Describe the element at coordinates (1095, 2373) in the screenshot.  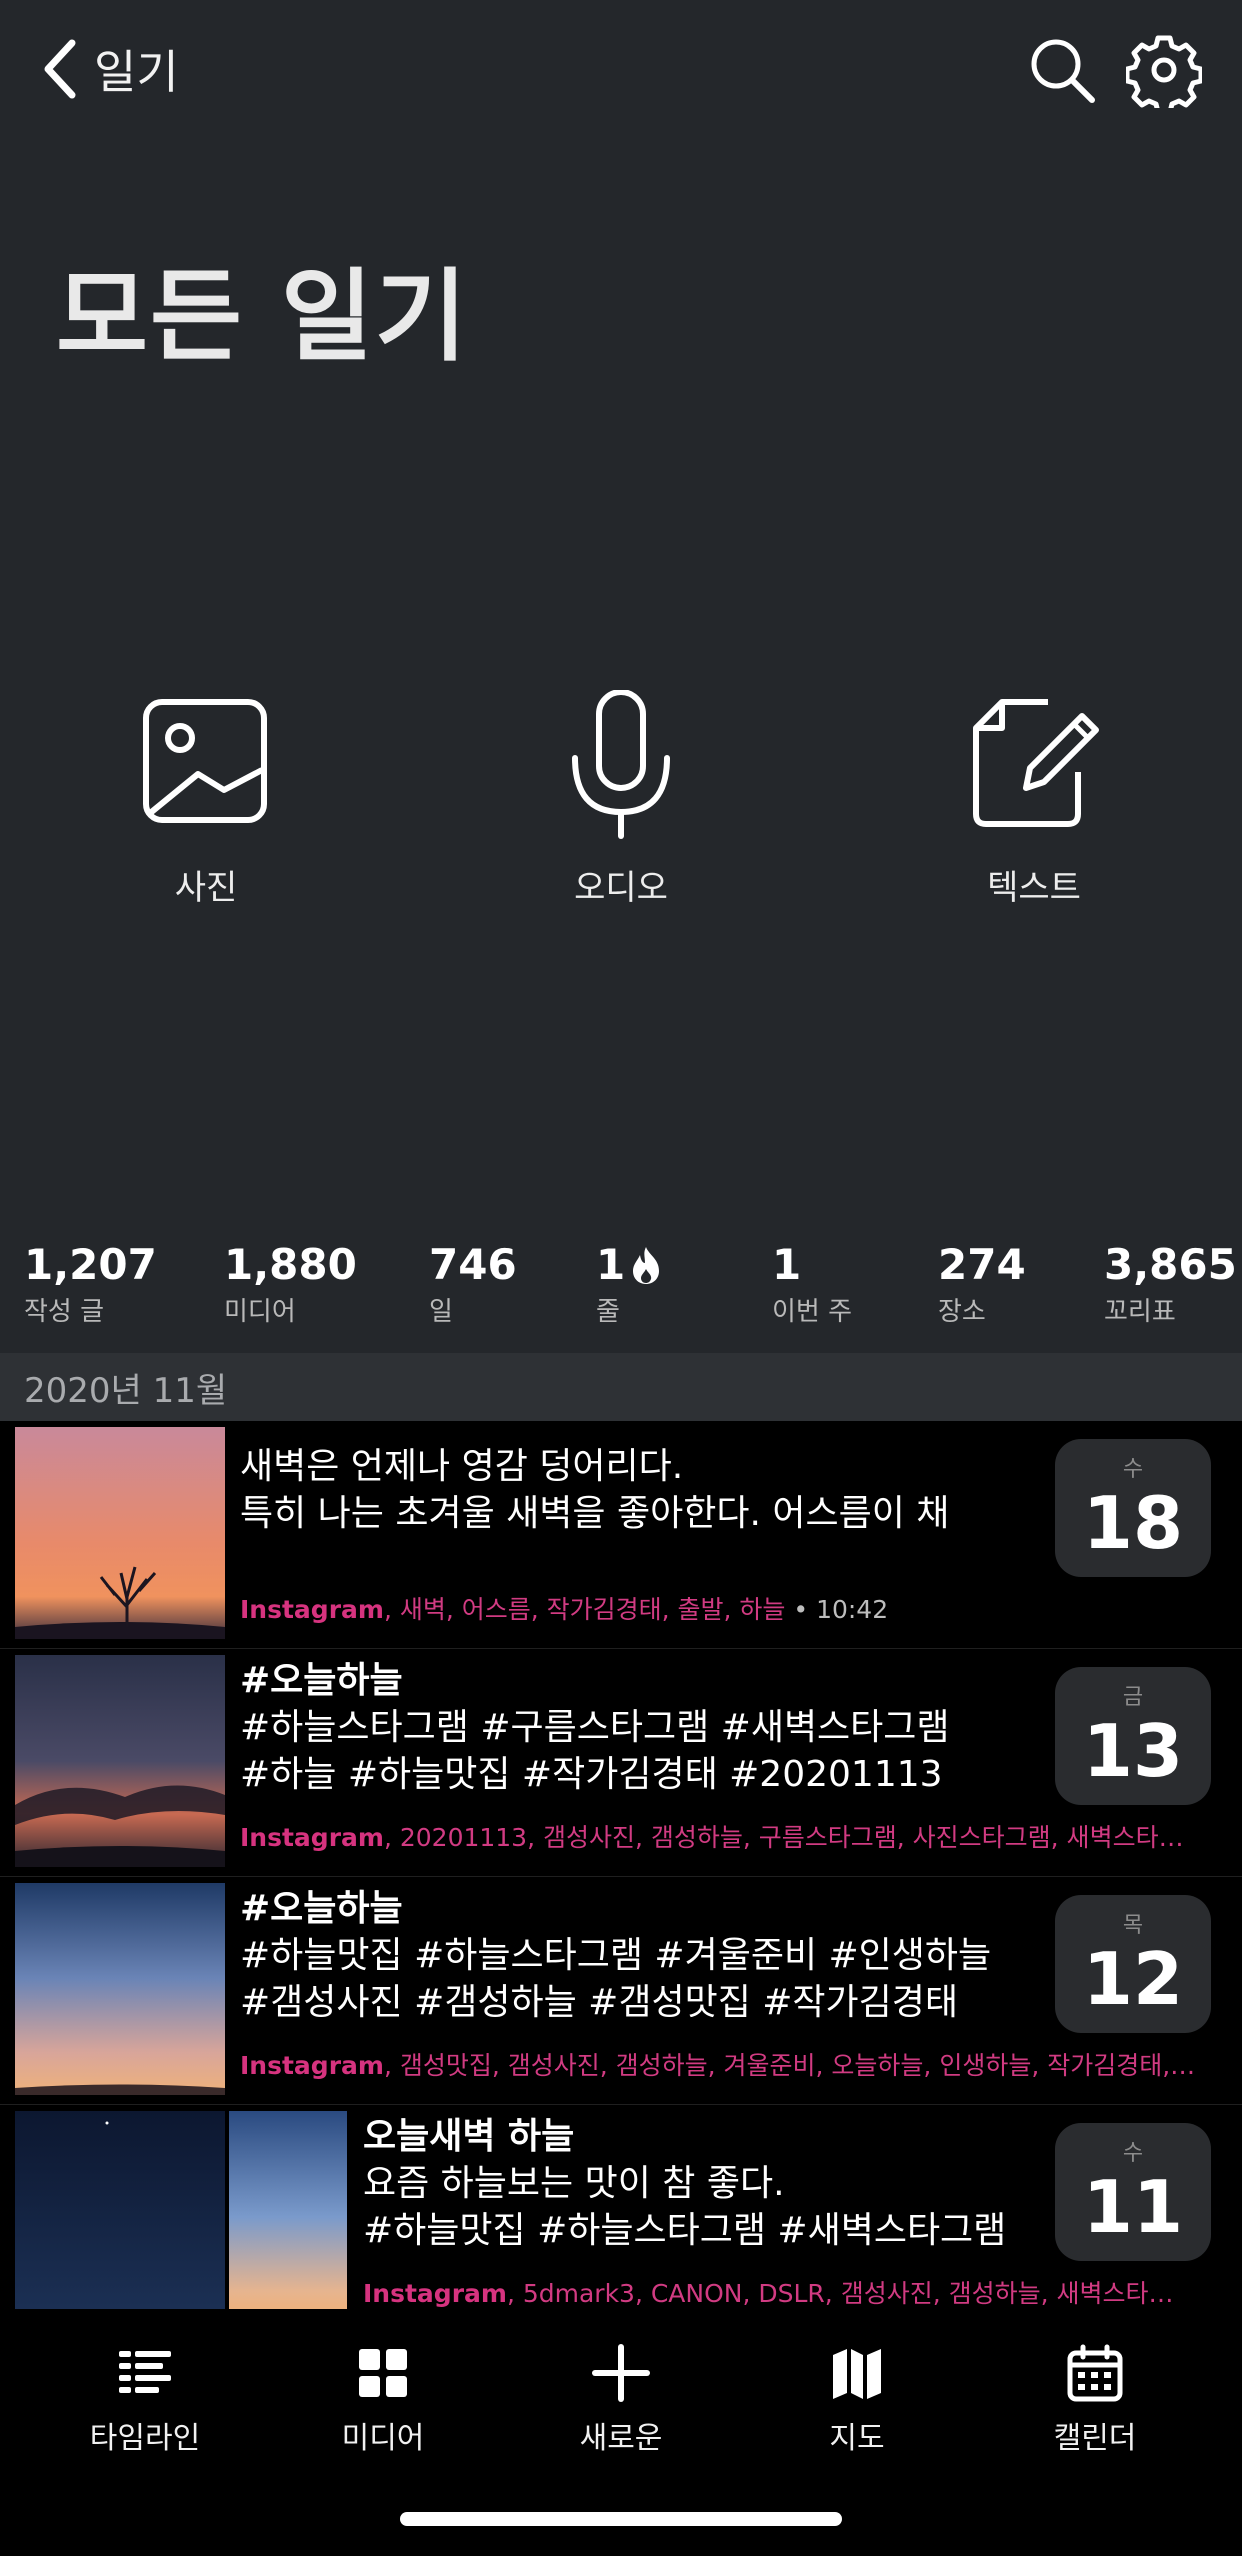
I see `calendar-icon` at that location.